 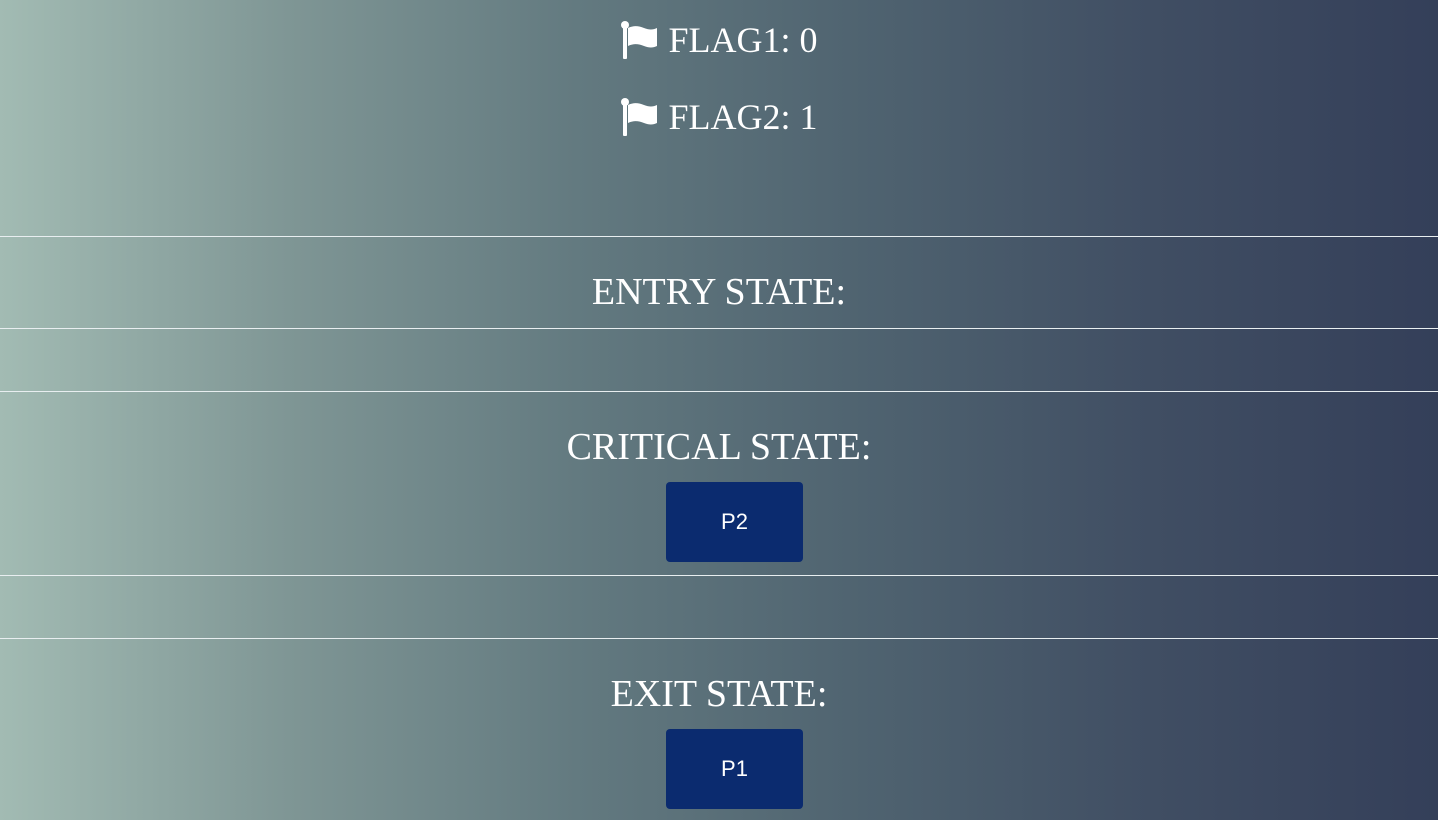 I want to click on entry-top-divider, so click(x=719, y=236).